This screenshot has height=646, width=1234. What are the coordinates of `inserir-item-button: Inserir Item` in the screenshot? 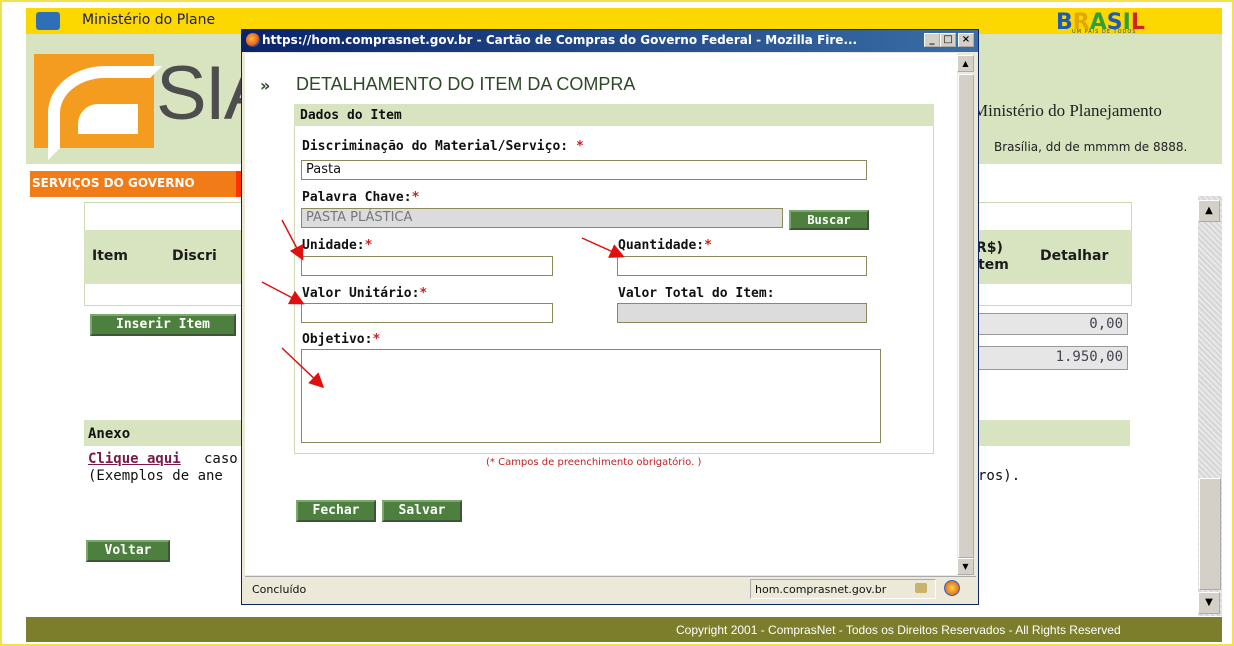 It's located at (163, 325).